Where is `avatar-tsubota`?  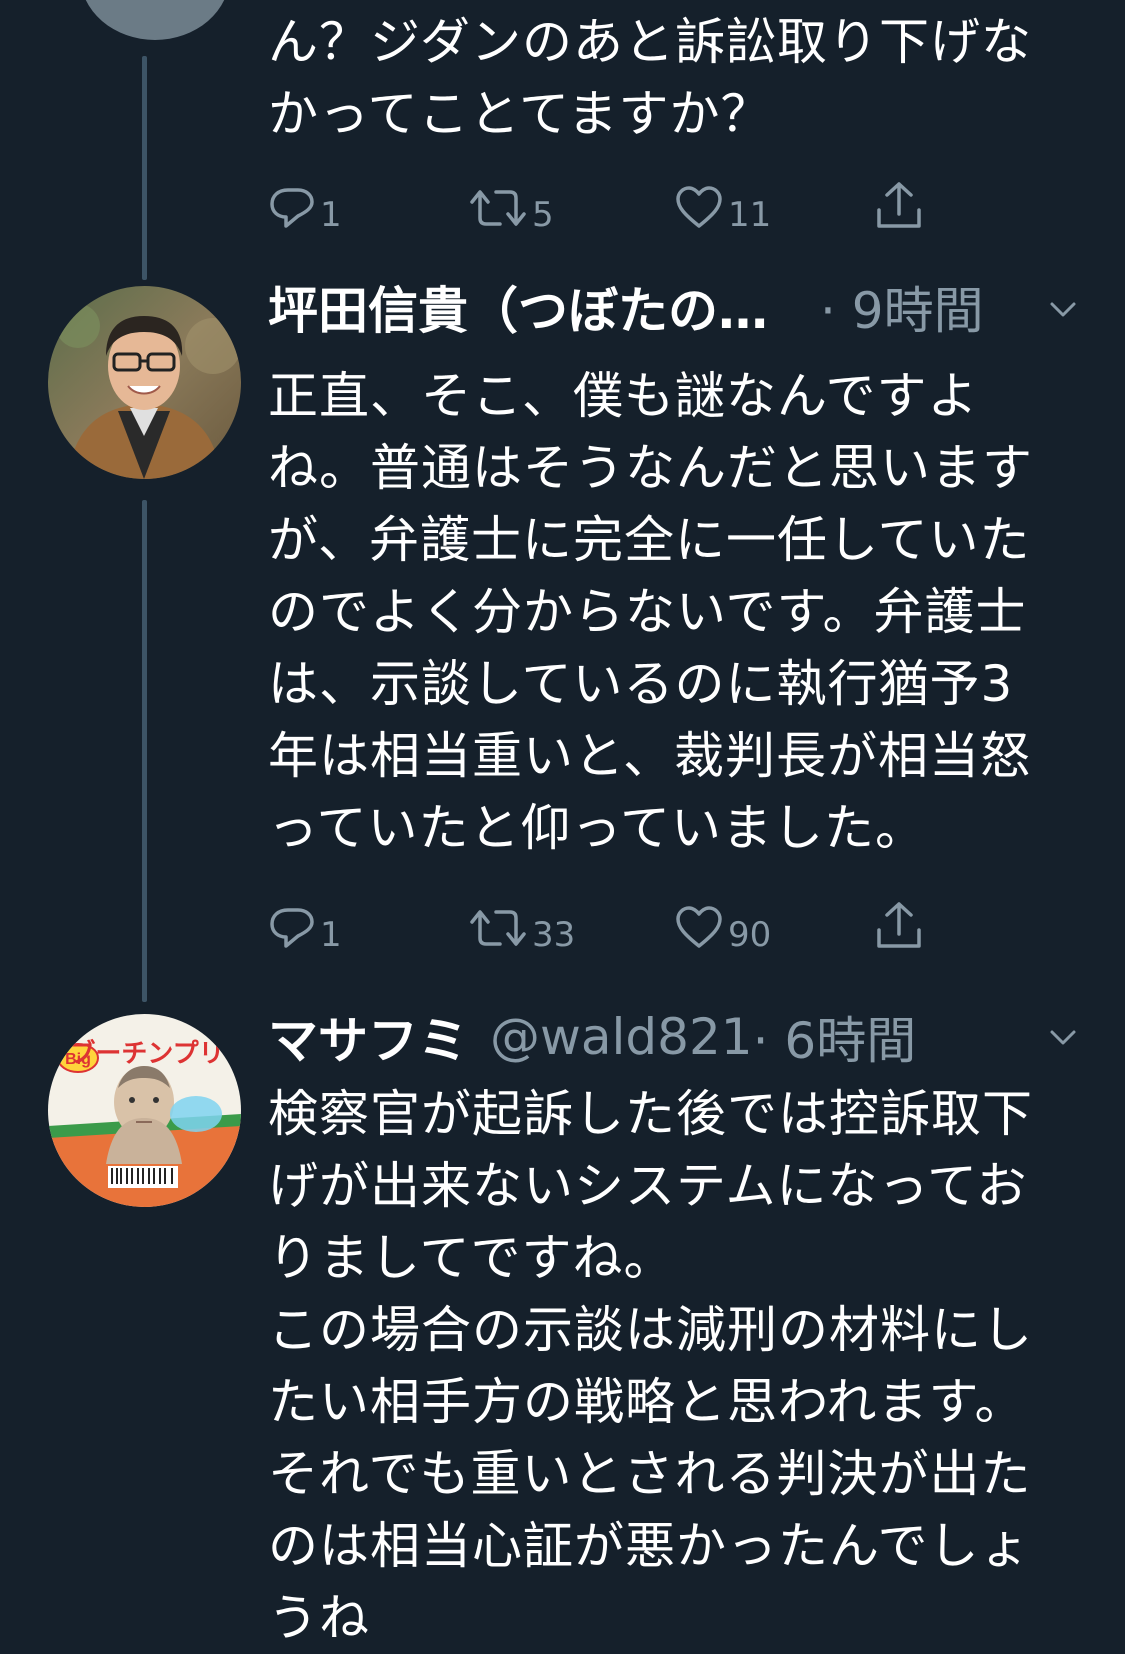
avatar-tsubota is located at coordinates (144, 382).